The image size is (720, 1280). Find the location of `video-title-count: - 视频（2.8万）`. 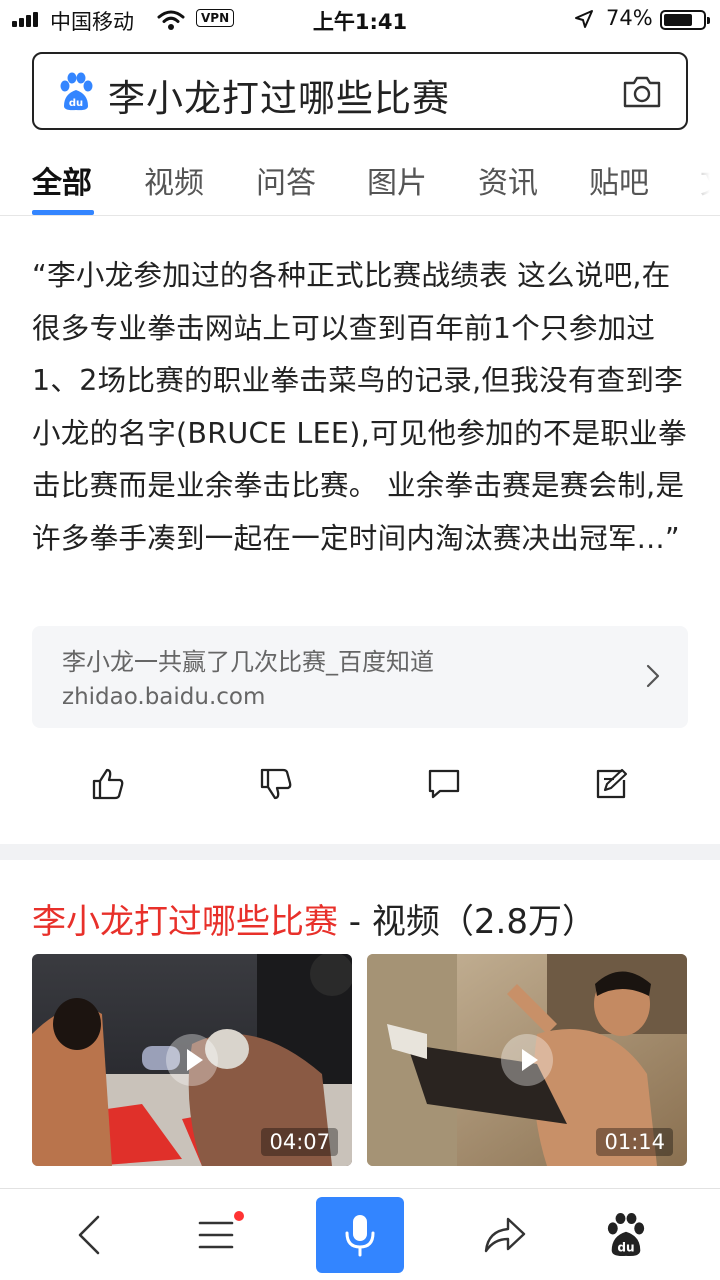

video-title-count: - 视频（2.8万） is located at coordinates (467, 922).